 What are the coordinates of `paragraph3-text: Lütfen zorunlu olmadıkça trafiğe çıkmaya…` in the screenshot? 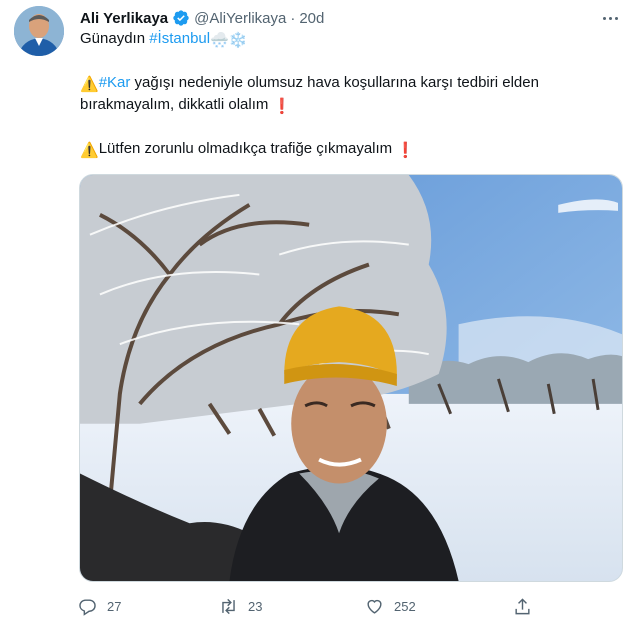 It's located at (245, 148).